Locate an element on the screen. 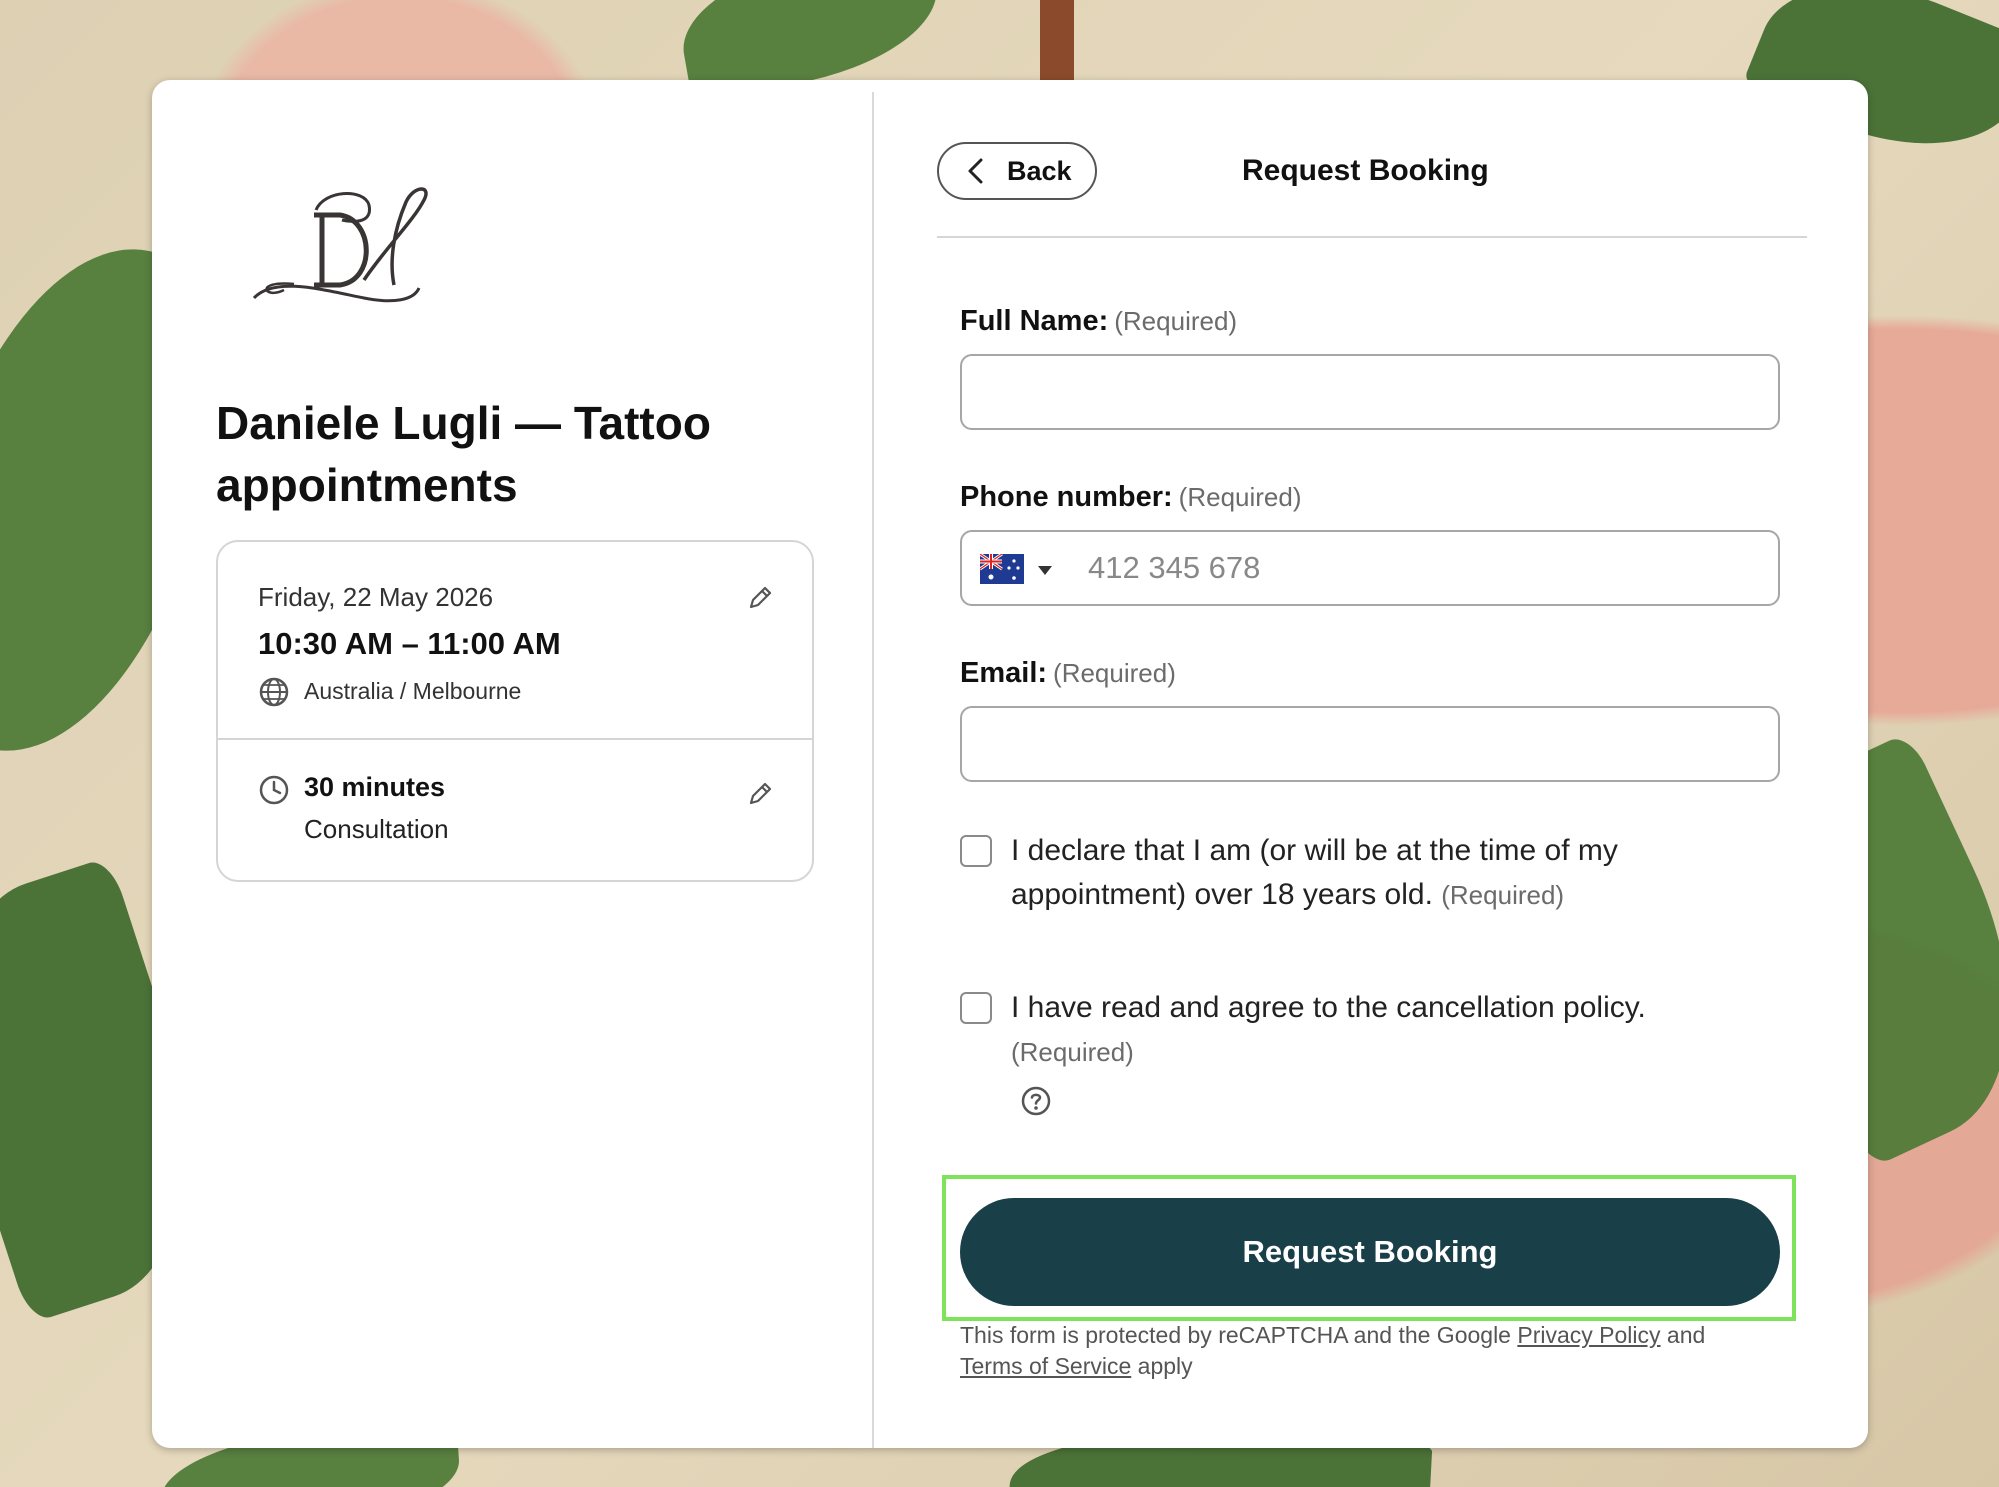  australia-flag-icon is located at coordinates (1002, 569).